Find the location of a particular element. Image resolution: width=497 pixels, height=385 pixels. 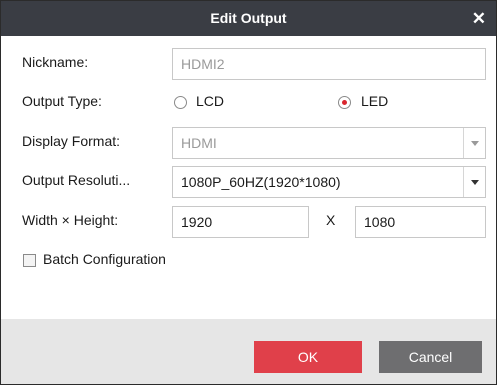

output-resolution-select: 1080P_60HZ(1920*1080) is located at coordinates (329, 182).